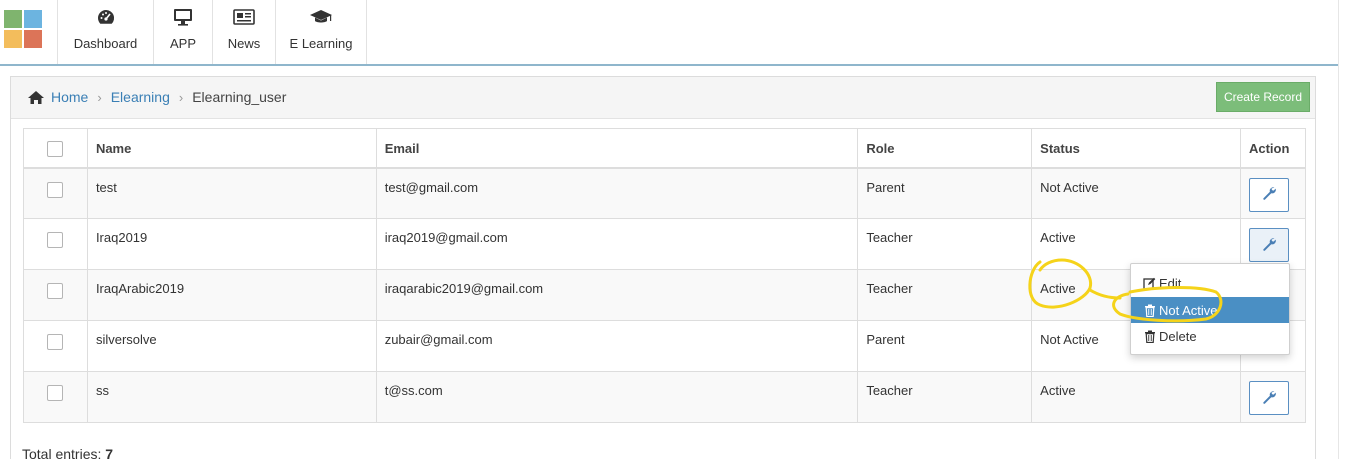  What do you see at coordinates (1178, 336) in the screenshot?
I see `menu-item-label: Delete` at bounding box center [1178, 336].